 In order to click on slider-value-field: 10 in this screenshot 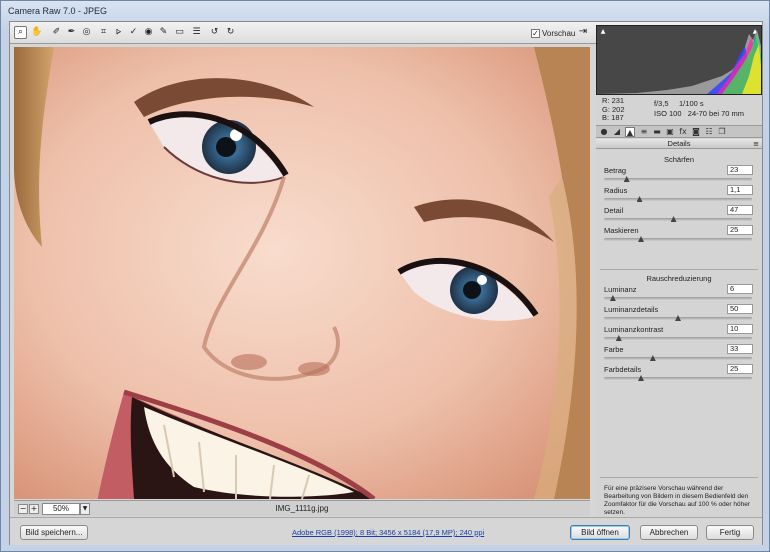, I will do `click(740, 329)`.